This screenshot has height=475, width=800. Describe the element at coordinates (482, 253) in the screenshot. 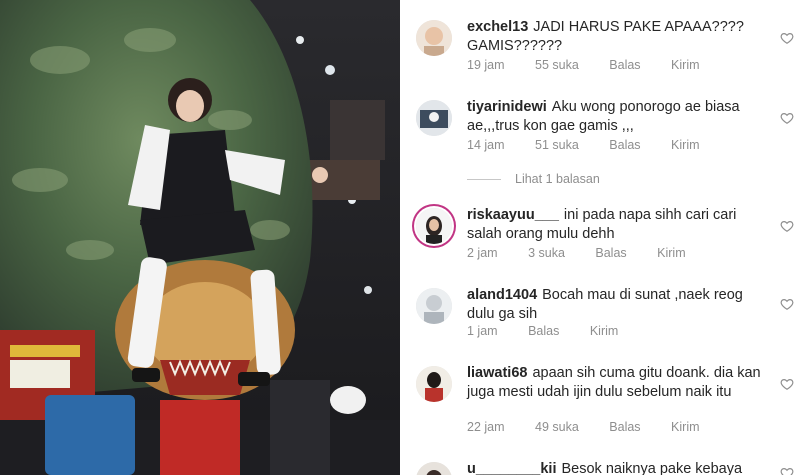

I see `comment-time: 2 jam` at that location.